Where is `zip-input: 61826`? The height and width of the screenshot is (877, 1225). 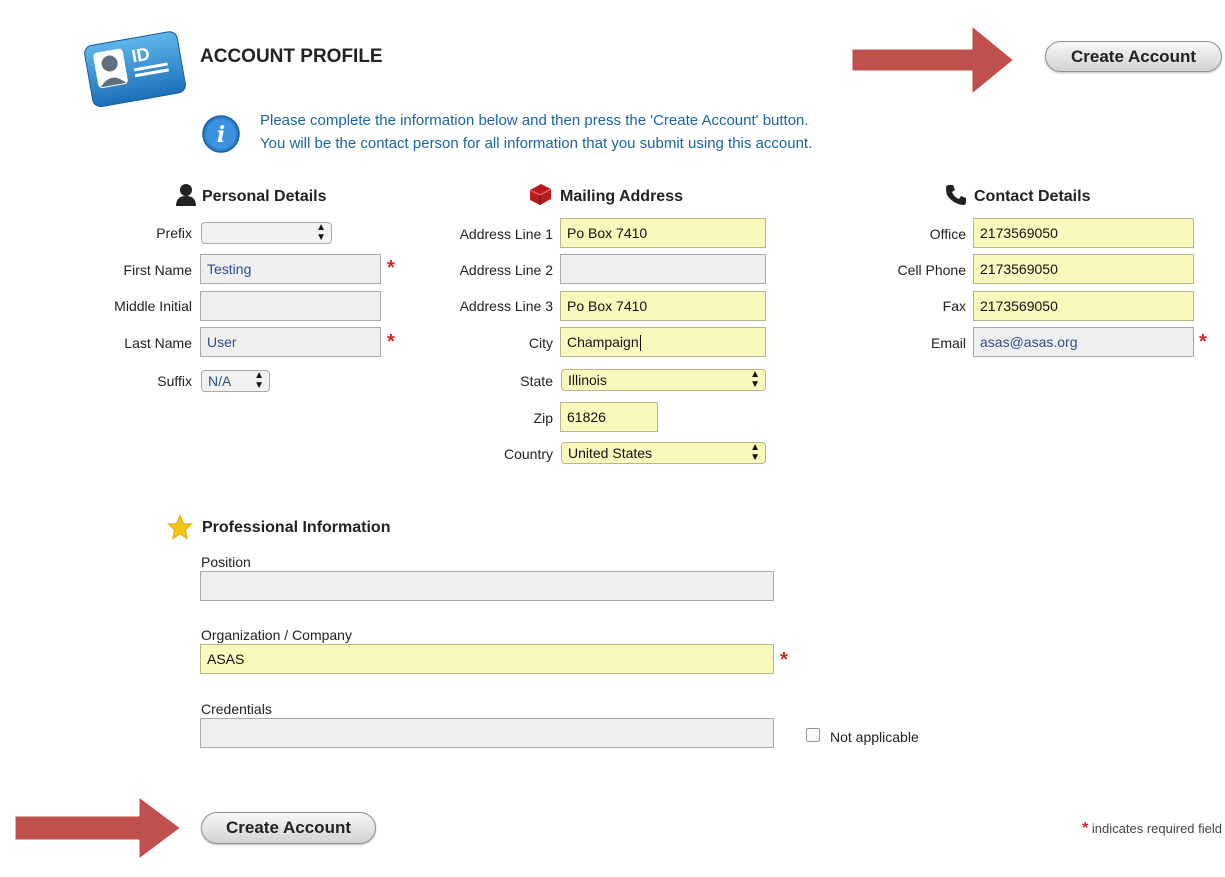
zip-input: 61826 is located at coordinates (609, 417).